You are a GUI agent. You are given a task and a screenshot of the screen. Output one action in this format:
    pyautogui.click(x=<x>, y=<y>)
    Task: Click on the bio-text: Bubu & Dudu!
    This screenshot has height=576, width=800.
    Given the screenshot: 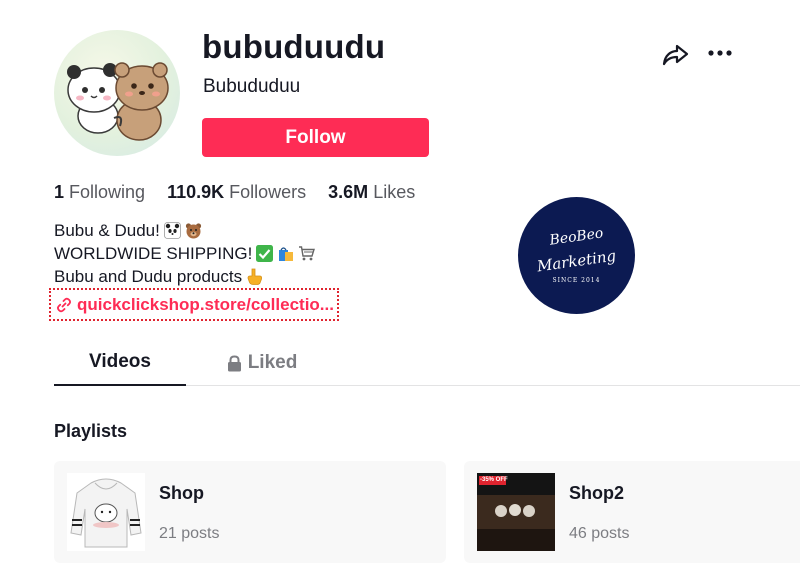 What is the action you would take?
    pyautogui.click(x=107, y=230)
    